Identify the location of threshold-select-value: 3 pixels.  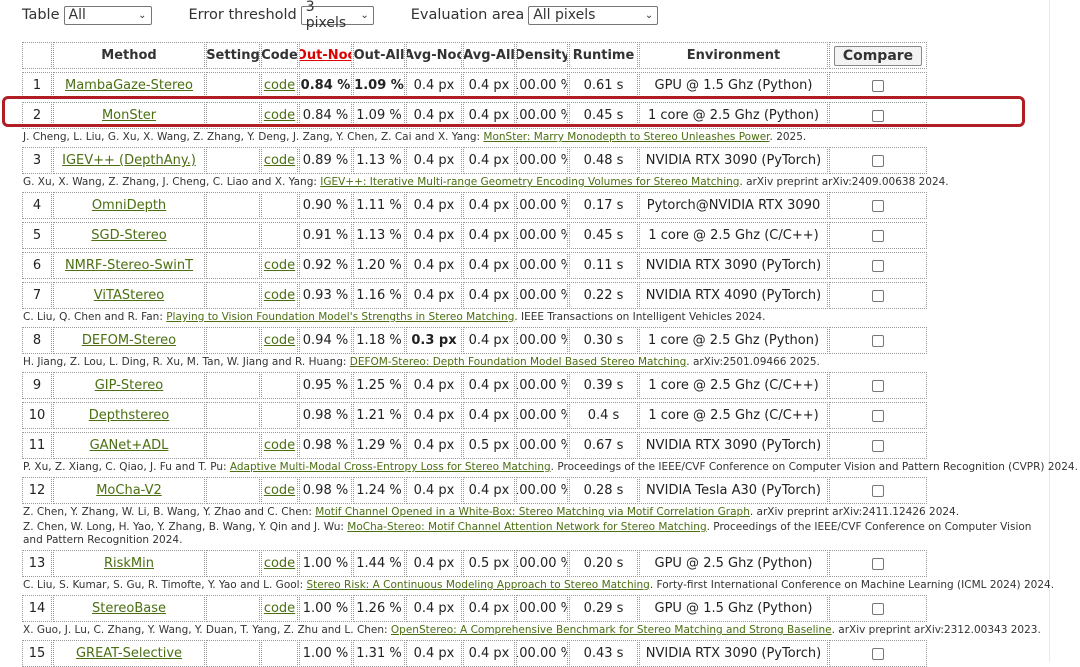
(326, 15).